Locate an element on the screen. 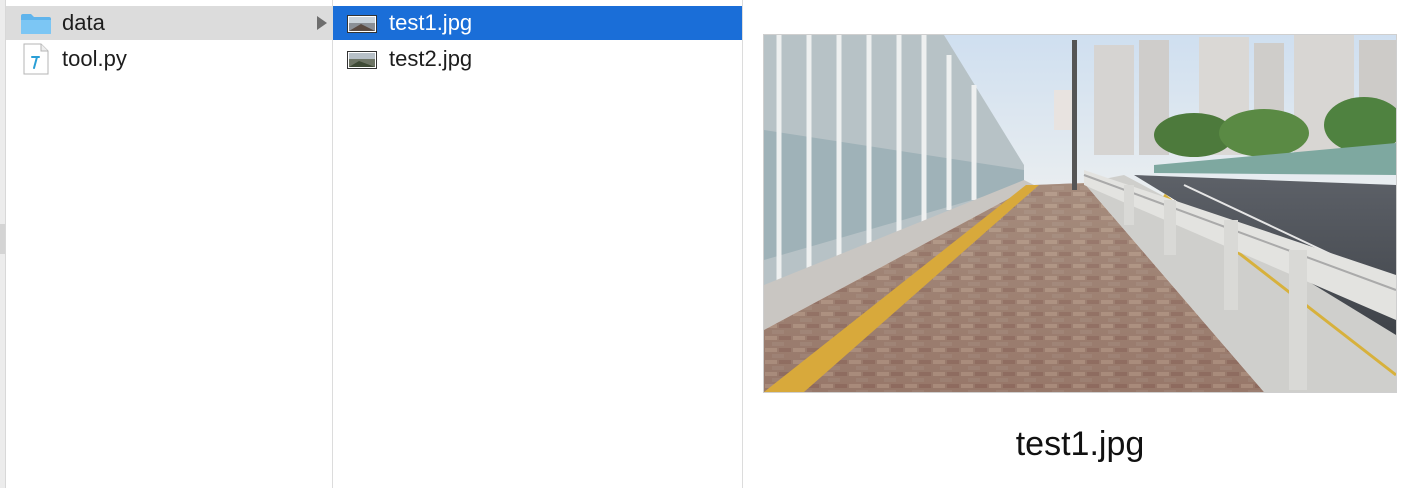 This screenshot has height=488, width=1422. left-edge-handle is located at coordinates (2, 239).